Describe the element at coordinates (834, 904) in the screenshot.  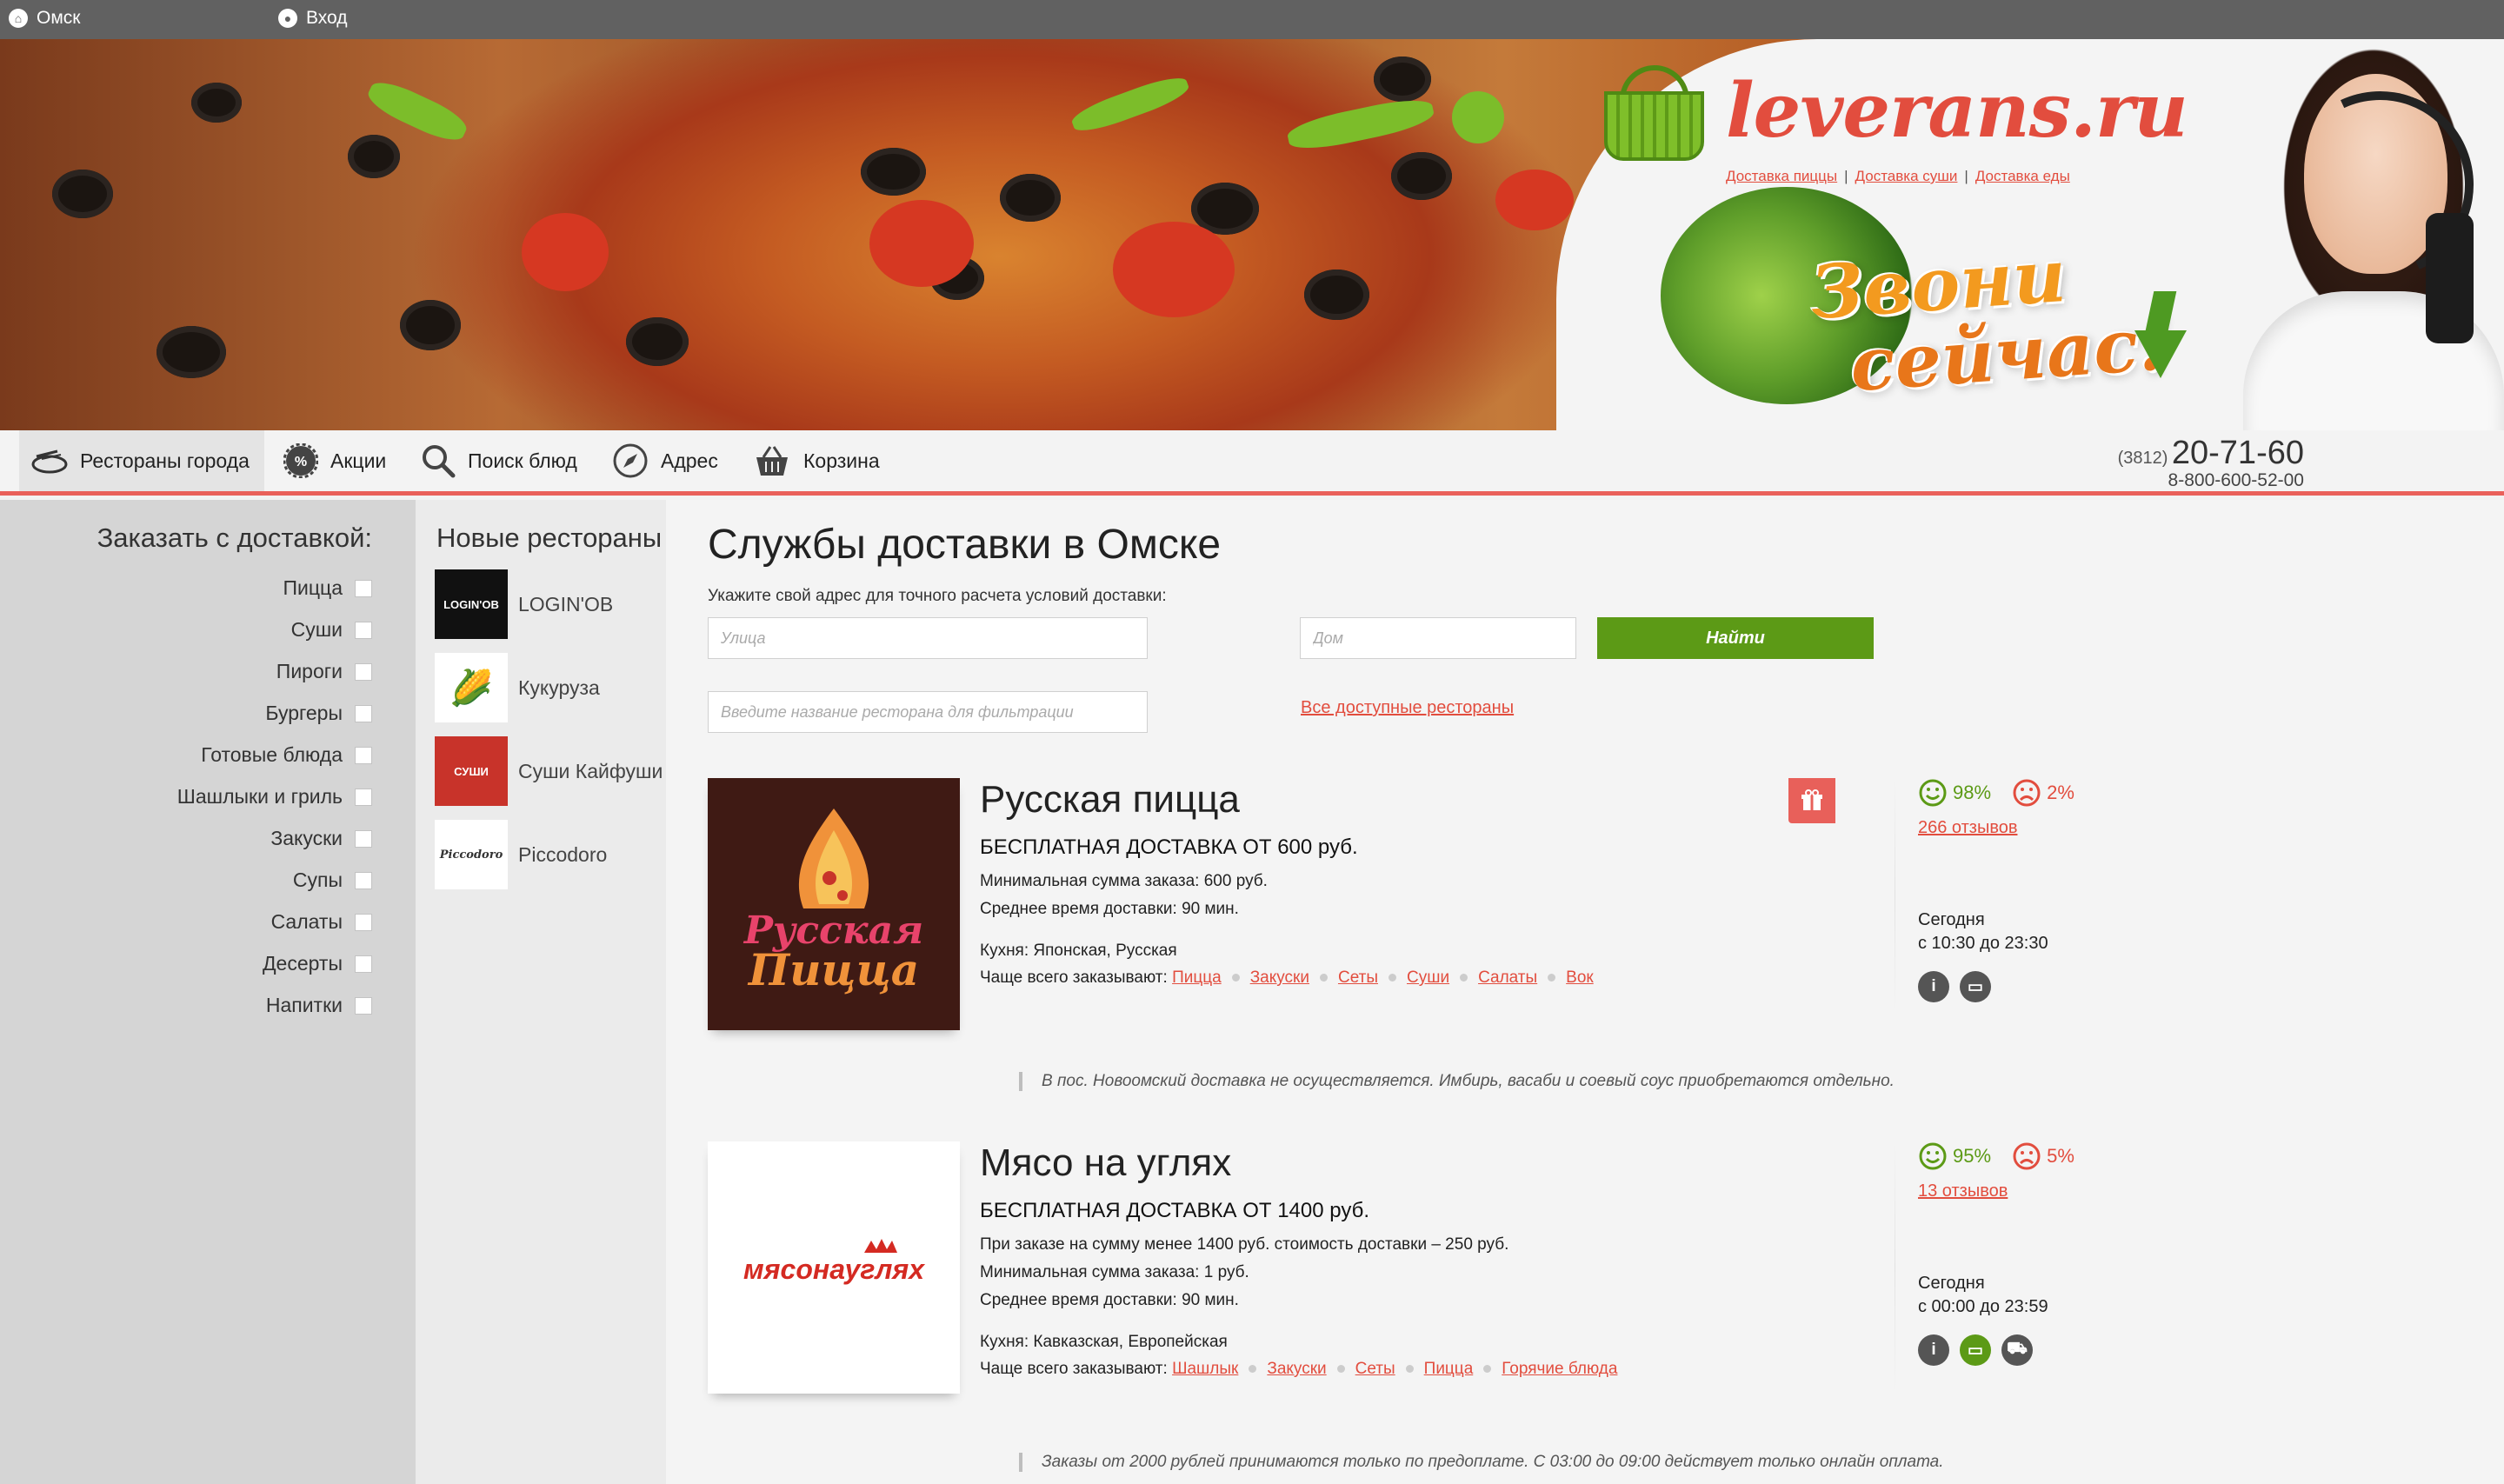
I see `restaurant-logo: Русская Пицца` at that location.